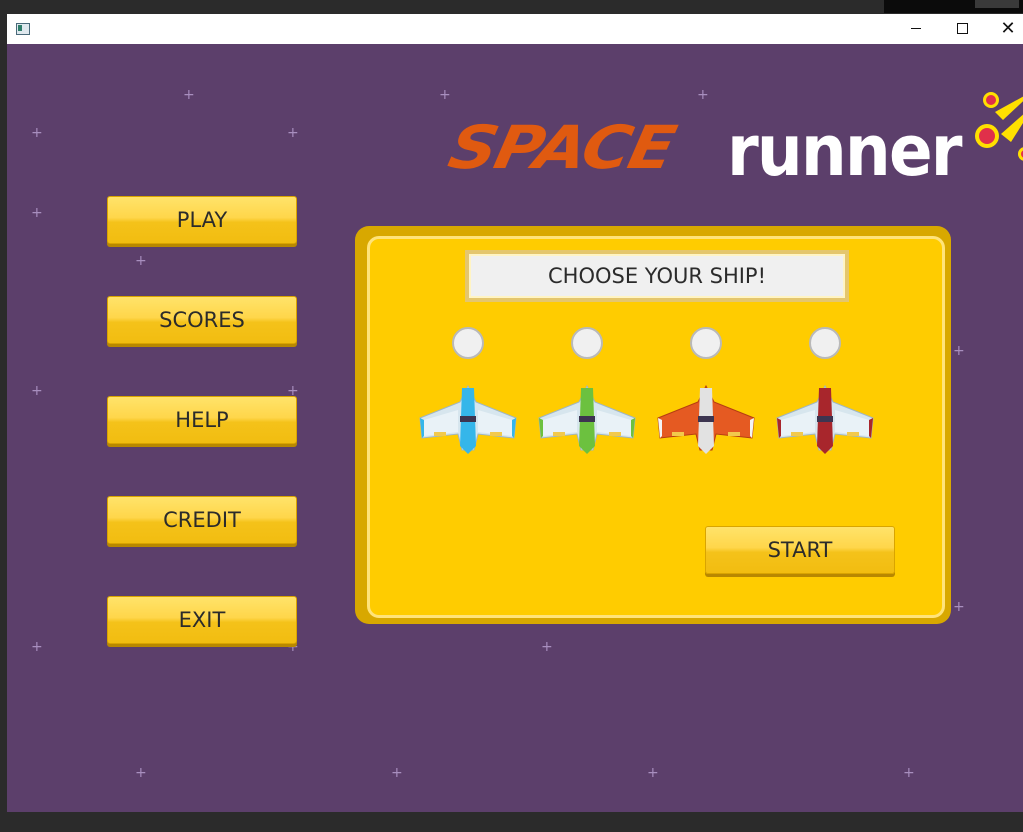 The width and height of the screenshot is (1023, 832). What do you see at coordinates (1008, 28) in the screenshot?
I see `close-icon: ✕` at bounding box center [1008, 28].